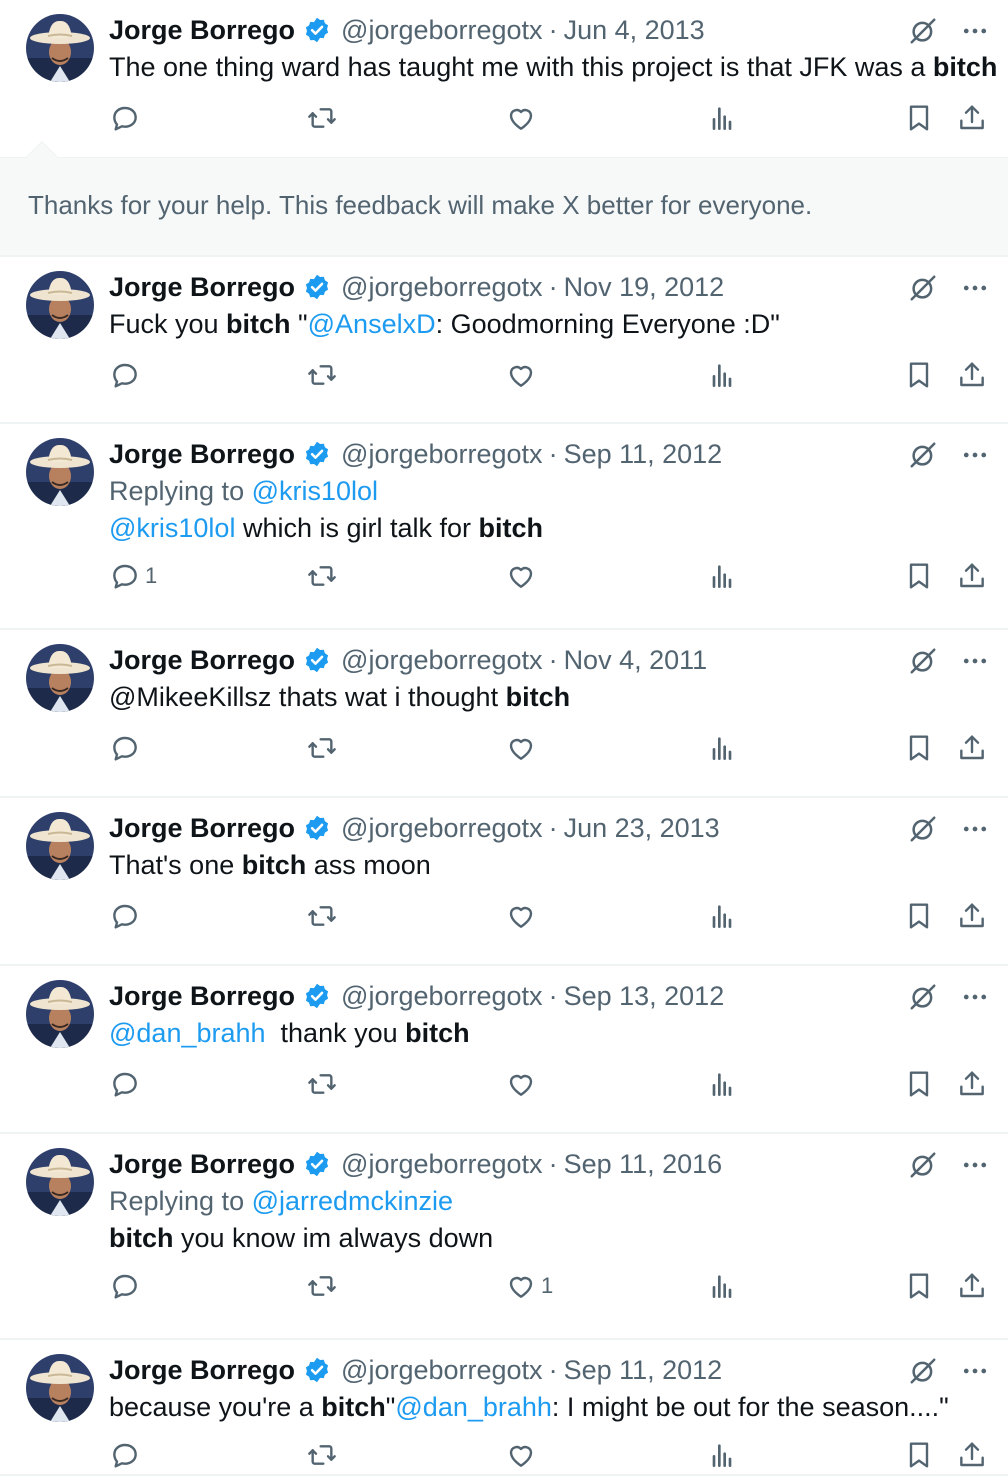  Describe the element at coordinates (372, 324) in the screenshot. I see `mention-link: @AnselxD` at that location.